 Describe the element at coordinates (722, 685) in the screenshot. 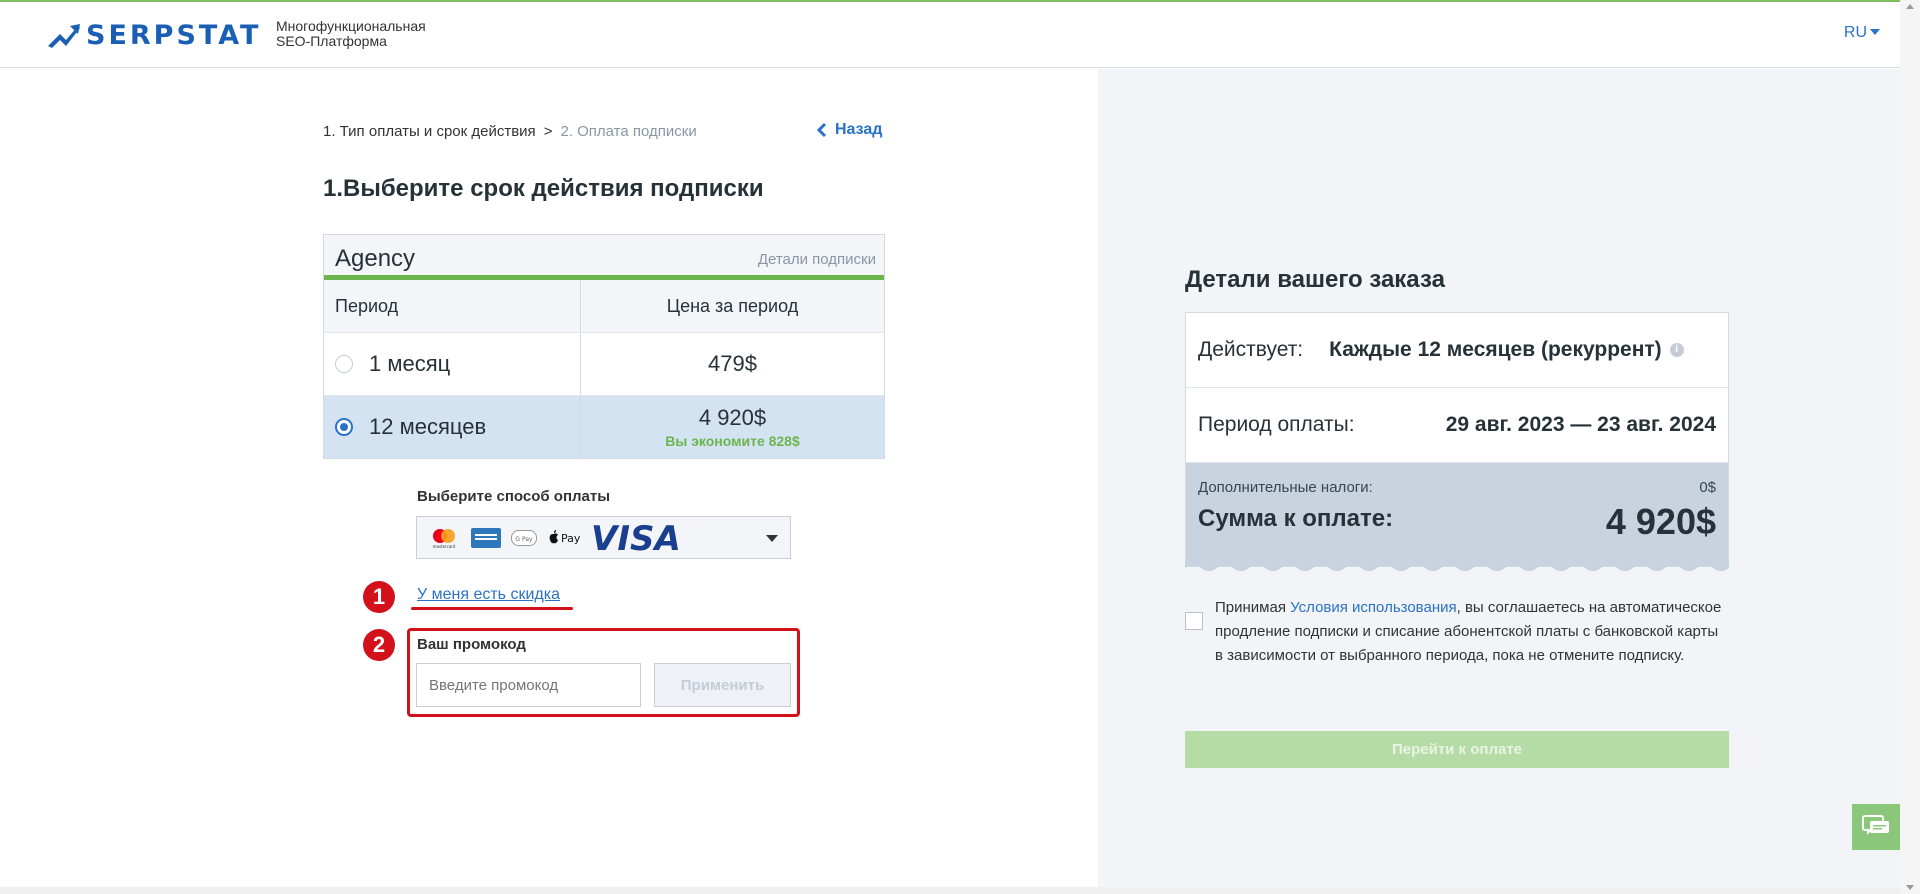

I see `apply-promo-button: Применить` at that location.